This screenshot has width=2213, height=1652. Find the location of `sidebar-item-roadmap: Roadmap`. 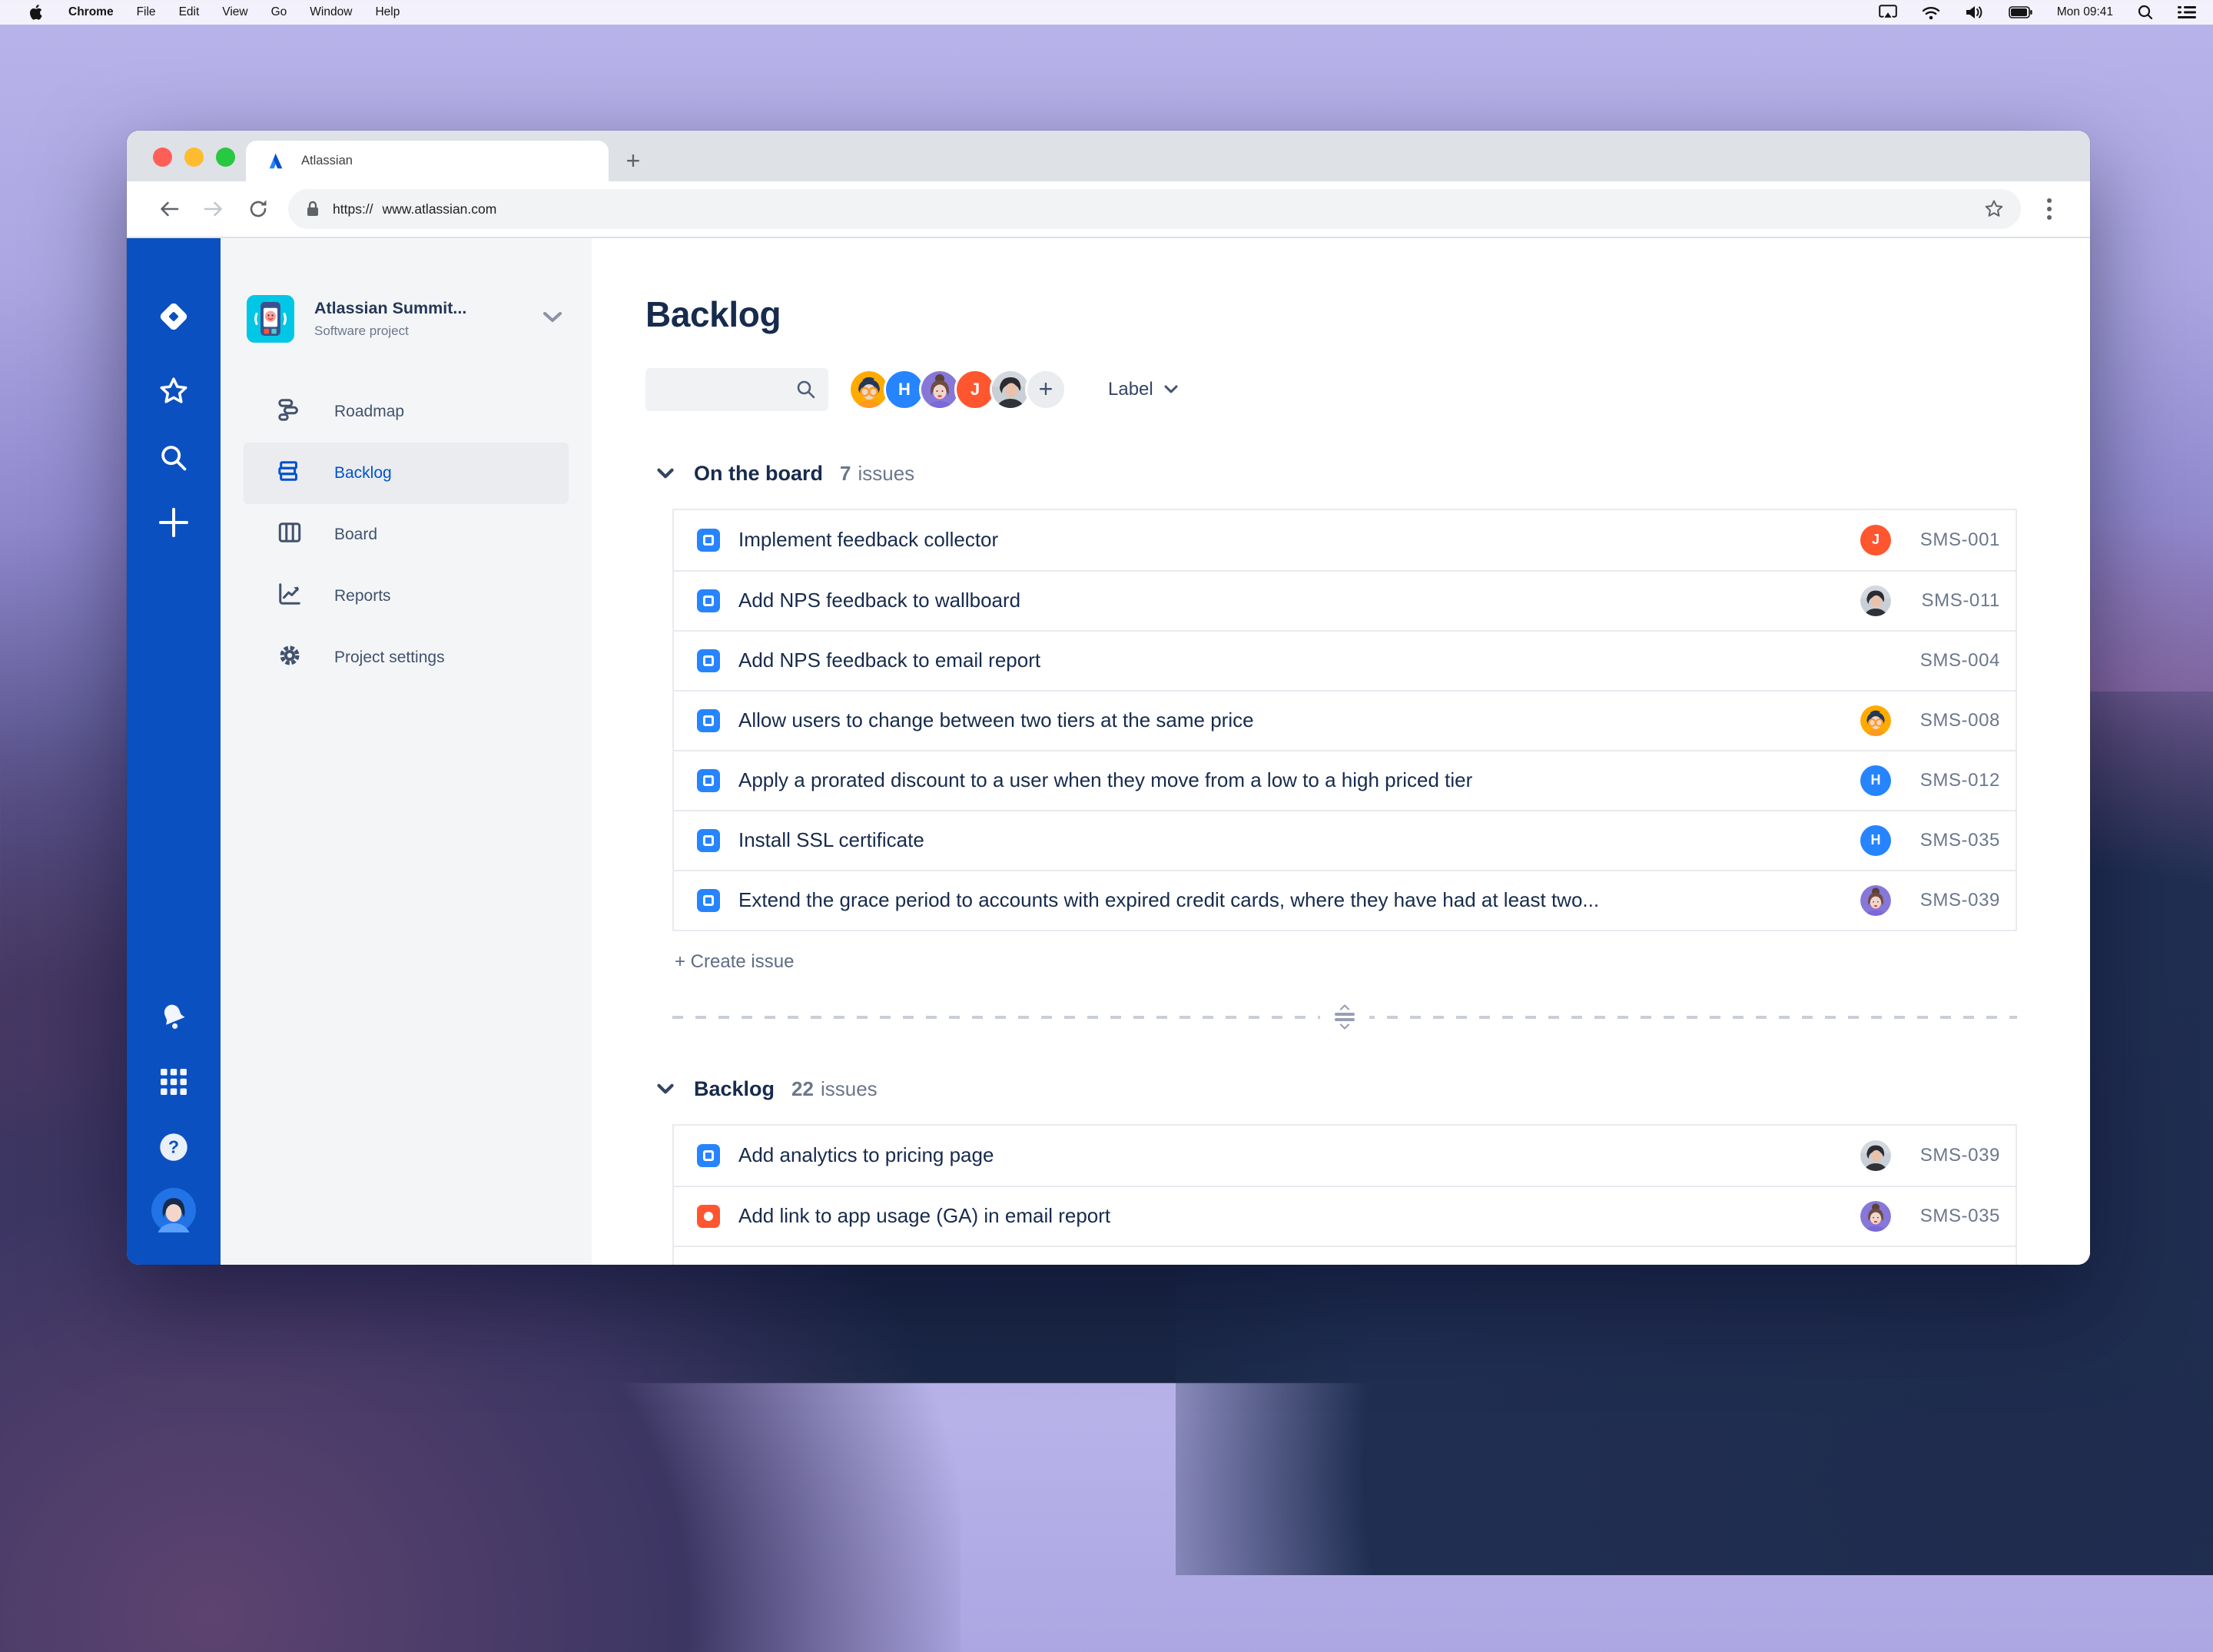

sidebar-item-roadmap: Roadmap is located at coordinates (406, 412).